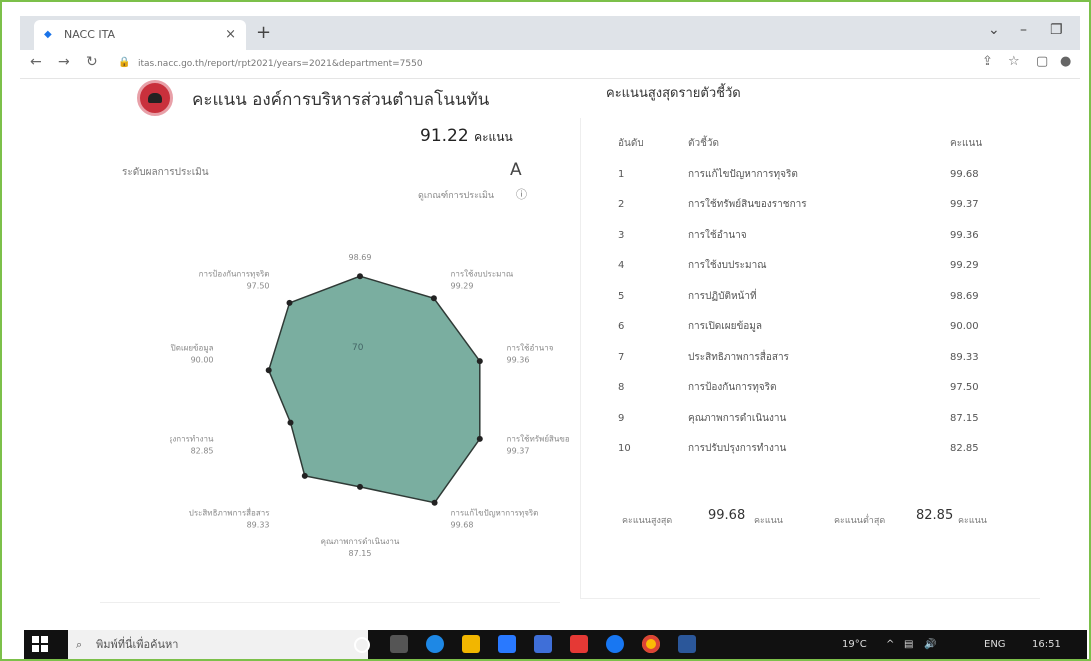 This screenshot has width=1091, height=661. What do you see at coordinates (621, 296) in the screenshot?
I see `rank-cell: 5` at bounding box center [621, 296].